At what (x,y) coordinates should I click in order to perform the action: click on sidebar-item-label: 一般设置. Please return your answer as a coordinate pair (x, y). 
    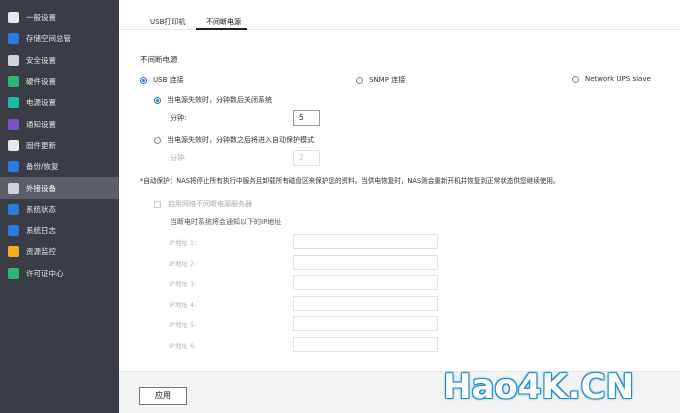
    Looking at the image, I should click on (41, 18).